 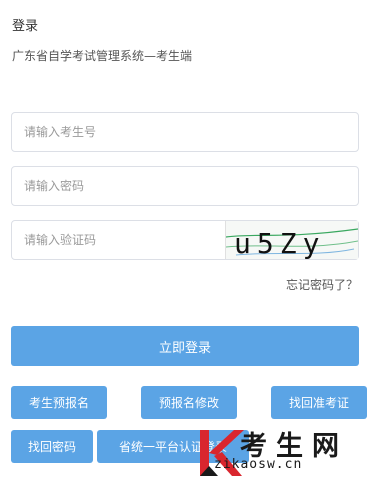 I want to click on password-field, so click(x=185, y=186).